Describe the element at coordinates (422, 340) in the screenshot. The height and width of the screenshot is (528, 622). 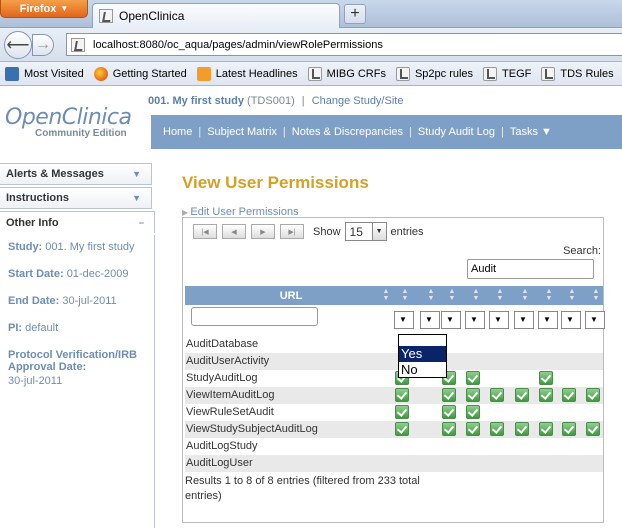
I see `dropdown-option-blank` at that location.